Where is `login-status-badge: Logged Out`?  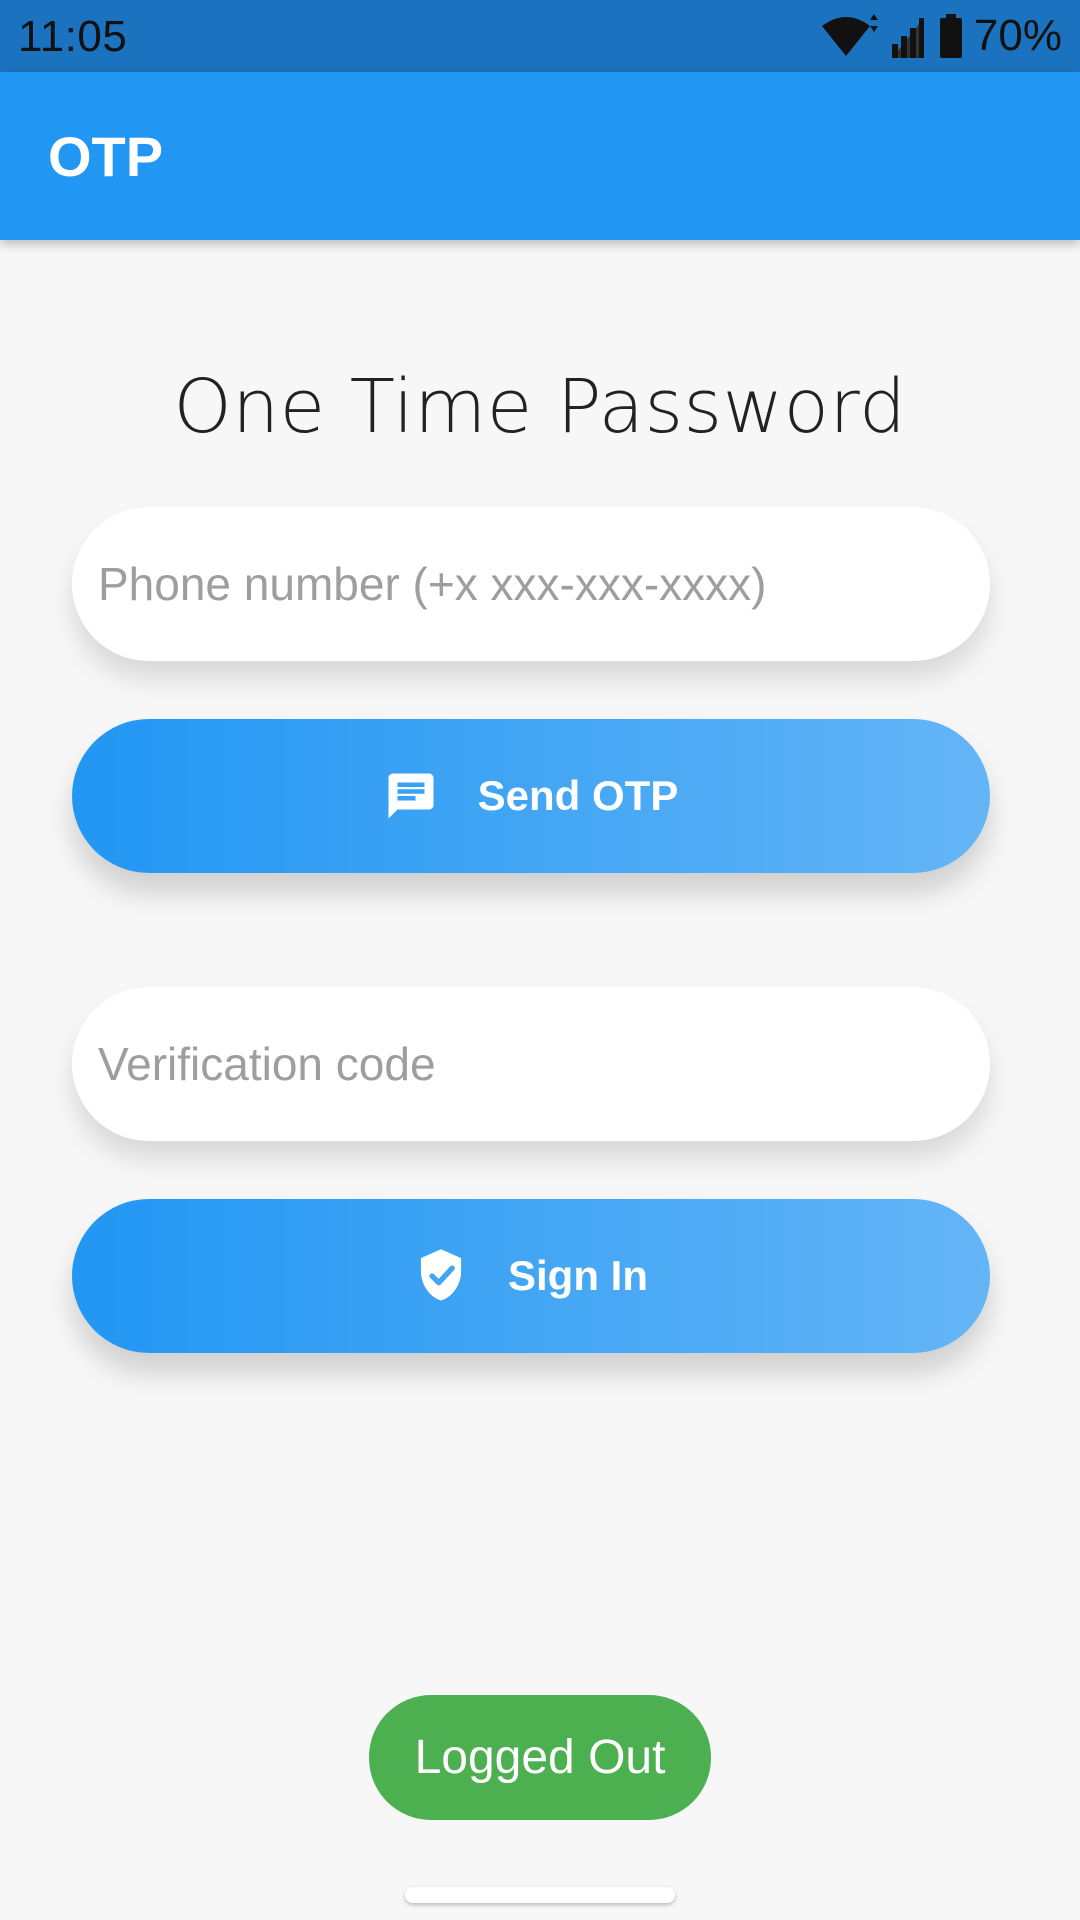 login-status-badge: Logged Out is located at coordinates (540, 1757).